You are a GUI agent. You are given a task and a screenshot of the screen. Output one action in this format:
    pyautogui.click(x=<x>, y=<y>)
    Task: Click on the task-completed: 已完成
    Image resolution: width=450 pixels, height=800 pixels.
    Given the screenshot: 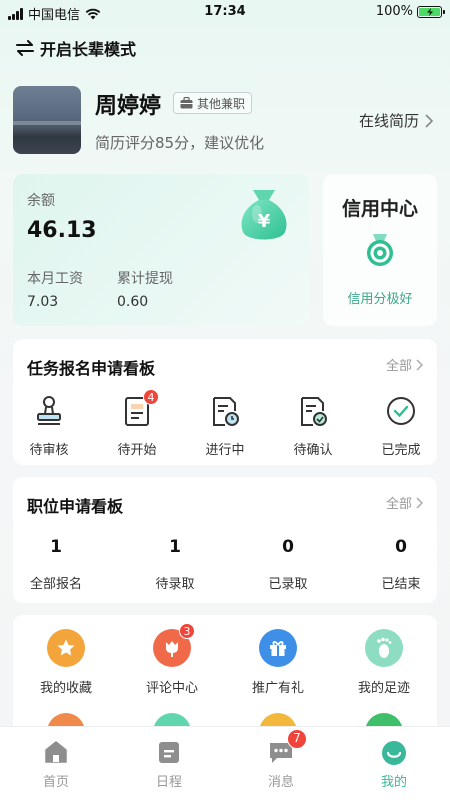 What is the action you would take?
    pyautogui.click(x=401, y=426)
    